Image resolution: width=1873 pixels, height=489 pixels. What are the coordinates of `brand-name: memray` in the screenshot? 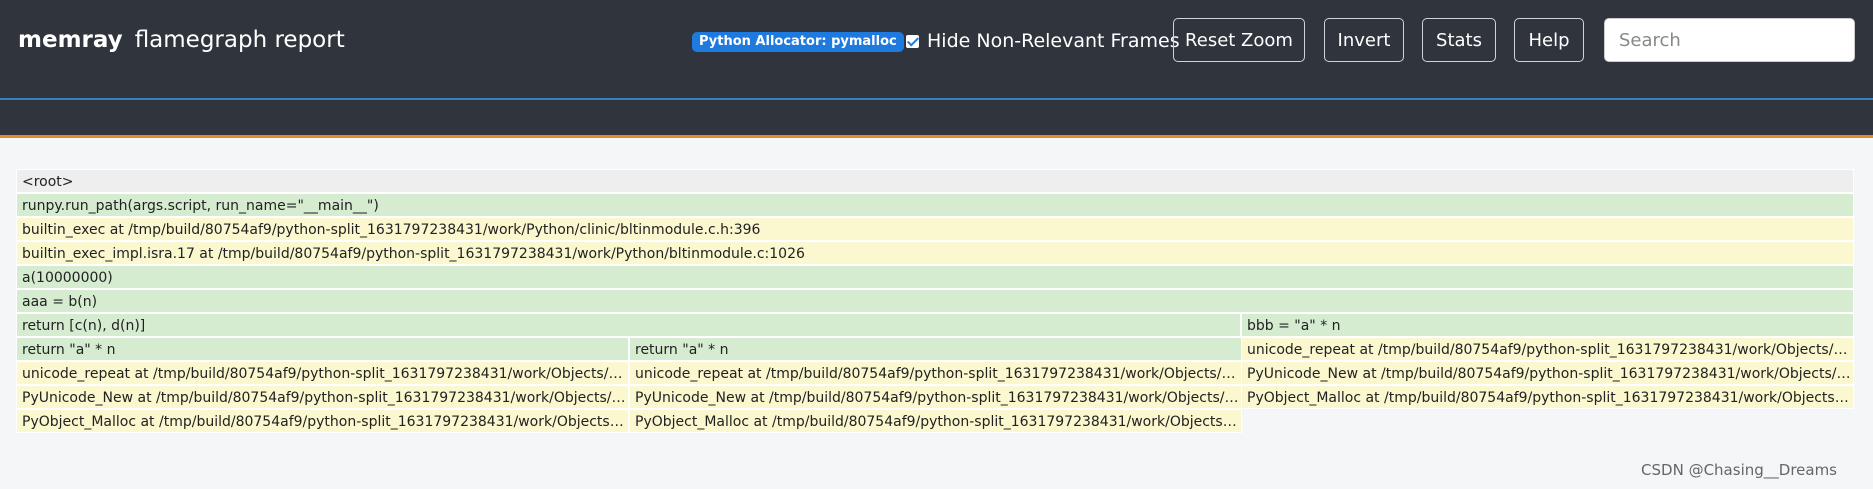 It's located at (70, 40).